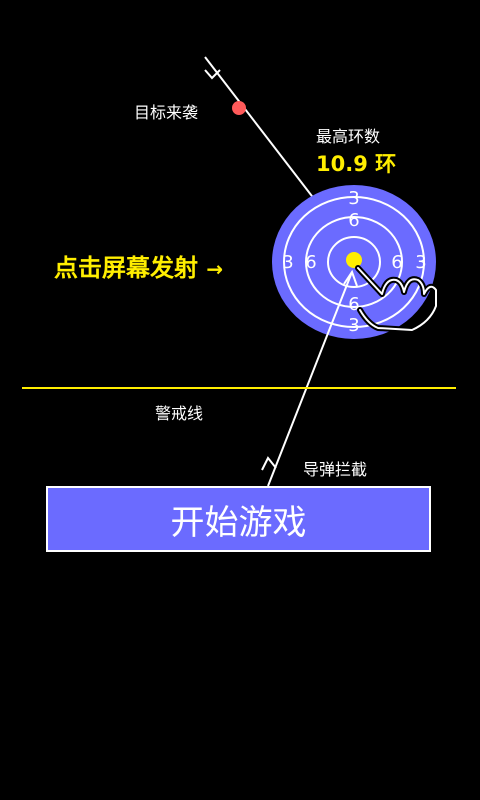 The height and width of the screenshot is (800, 480). I want to click on ring-label-outer-bottom: 3, so click(353, 325).